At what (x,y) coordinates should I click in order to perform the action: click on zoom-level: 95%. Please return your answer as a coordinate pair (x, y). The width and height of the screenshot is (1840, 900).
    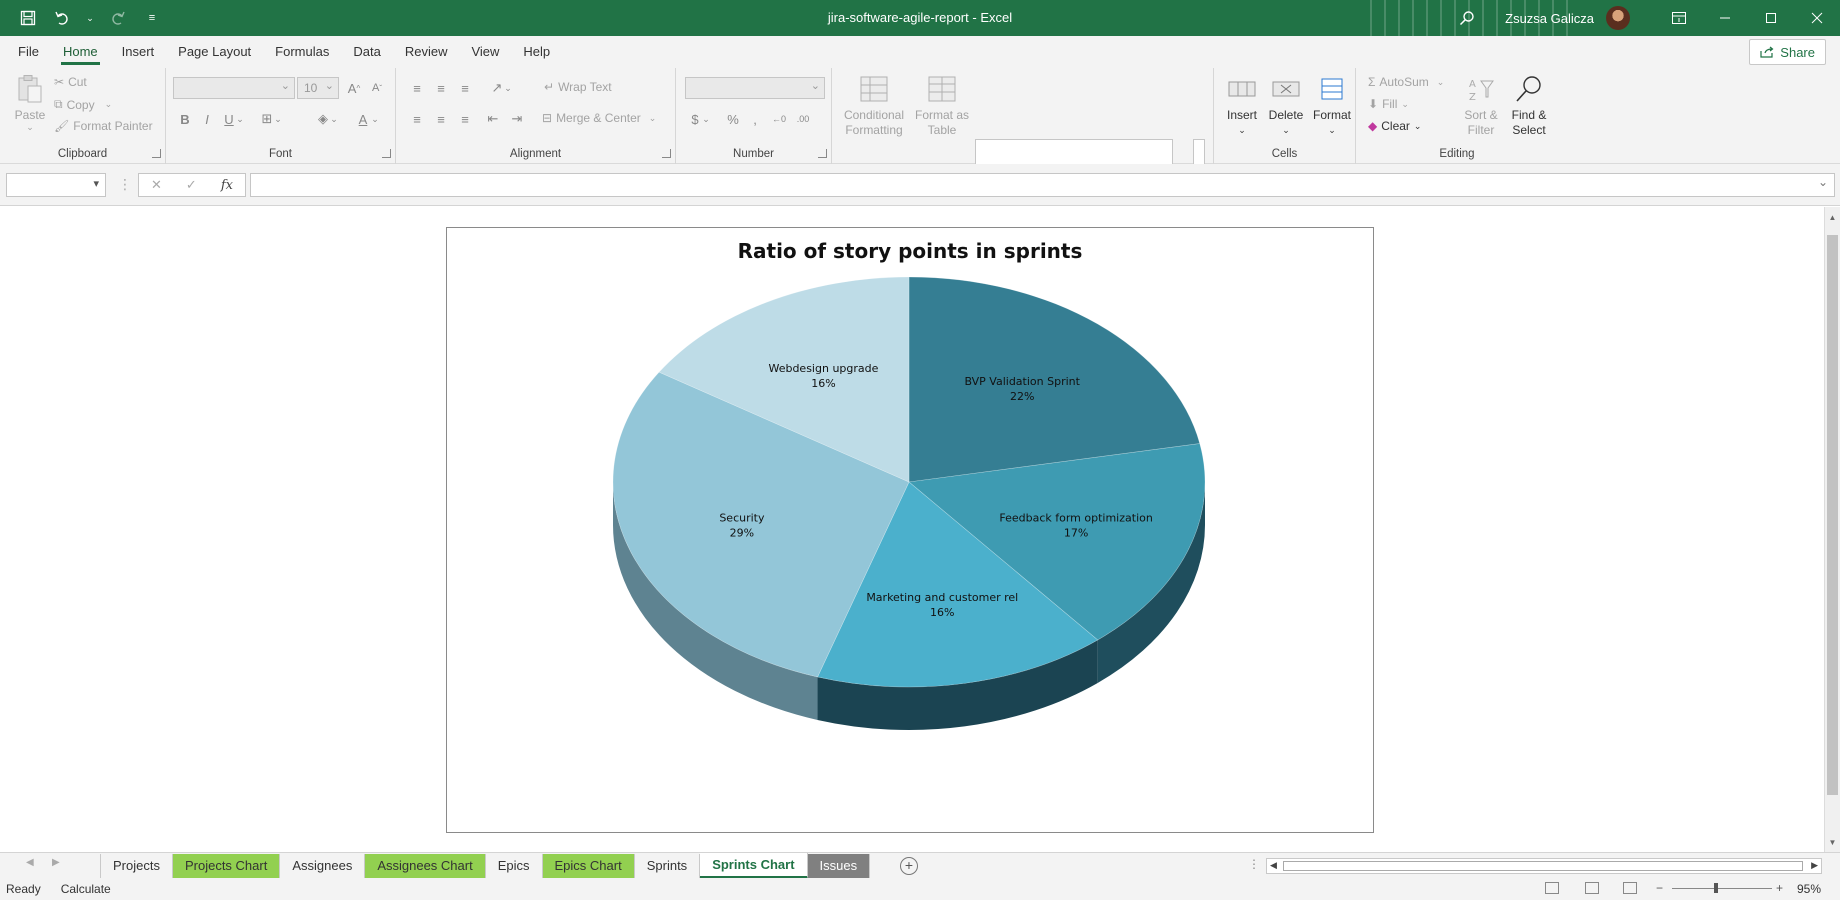
    Looking at the image, I should click on (1809, 889).